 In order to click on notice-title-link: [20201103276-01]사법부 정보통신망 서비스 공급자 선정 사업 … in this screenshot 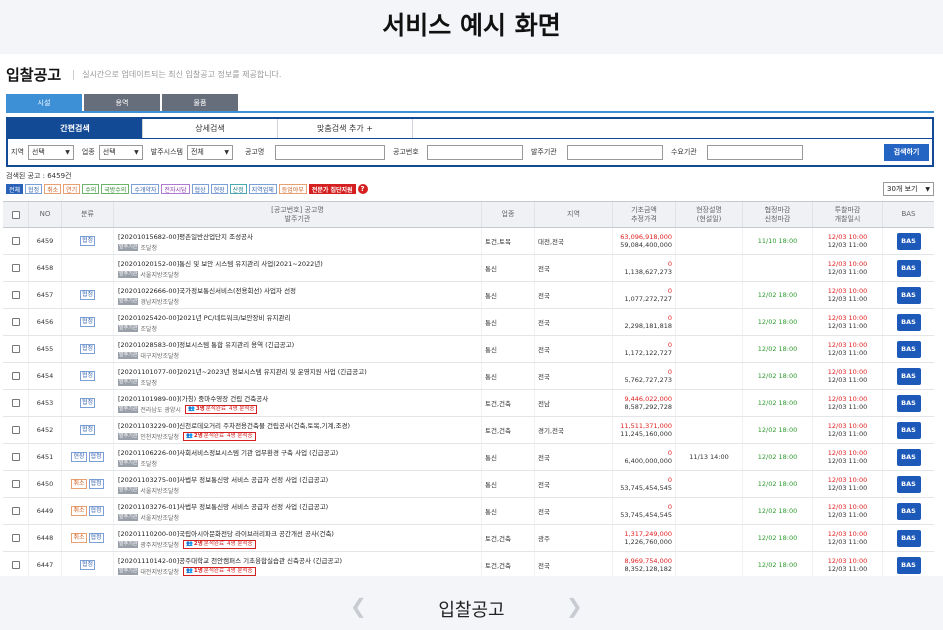, I will do `click(223, 506)`.